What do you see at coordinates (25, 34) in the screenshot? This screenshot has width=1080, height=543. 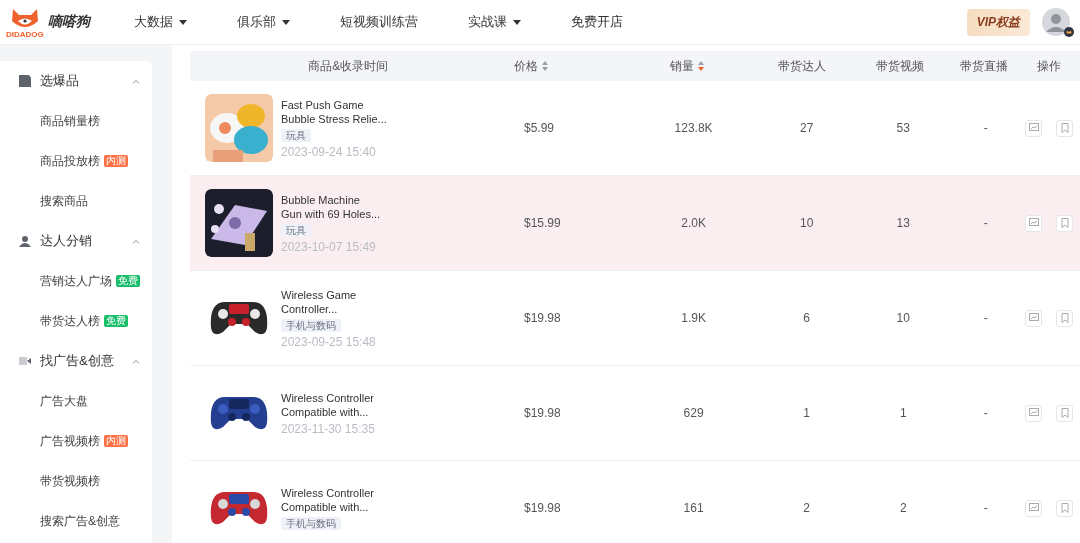 I see `logo-caption: DIDADOG` at bounding box center [25, 34].